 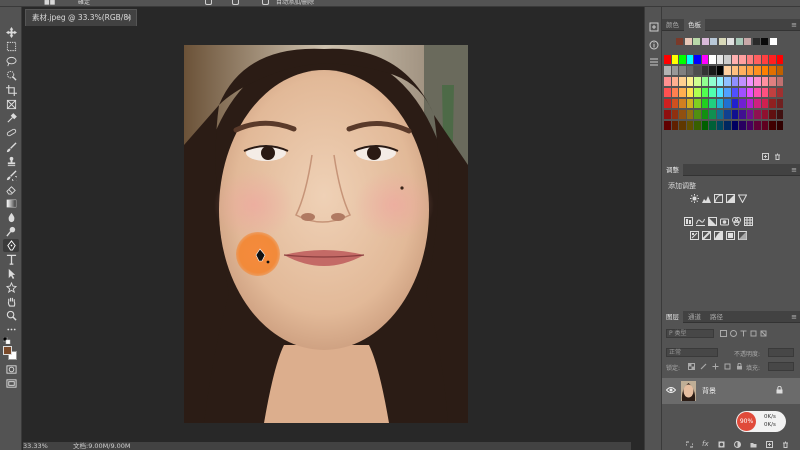 What do you see at coordinates (769, 444) in the screenshot?
I see `new-layer-icon` at bounding box center [769, 444].